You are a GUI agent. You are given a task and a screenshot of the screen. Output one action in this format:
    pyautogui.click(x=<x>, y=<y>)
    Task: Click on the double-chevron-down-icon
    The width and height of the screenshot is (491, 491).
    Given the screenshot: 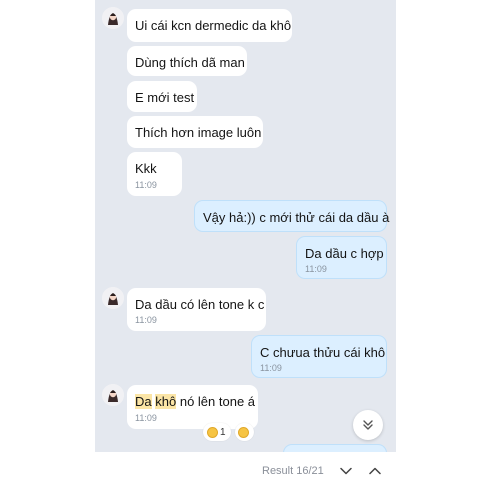 What is the action you would take?
    pyautogui.click(x=368, y=425)
    